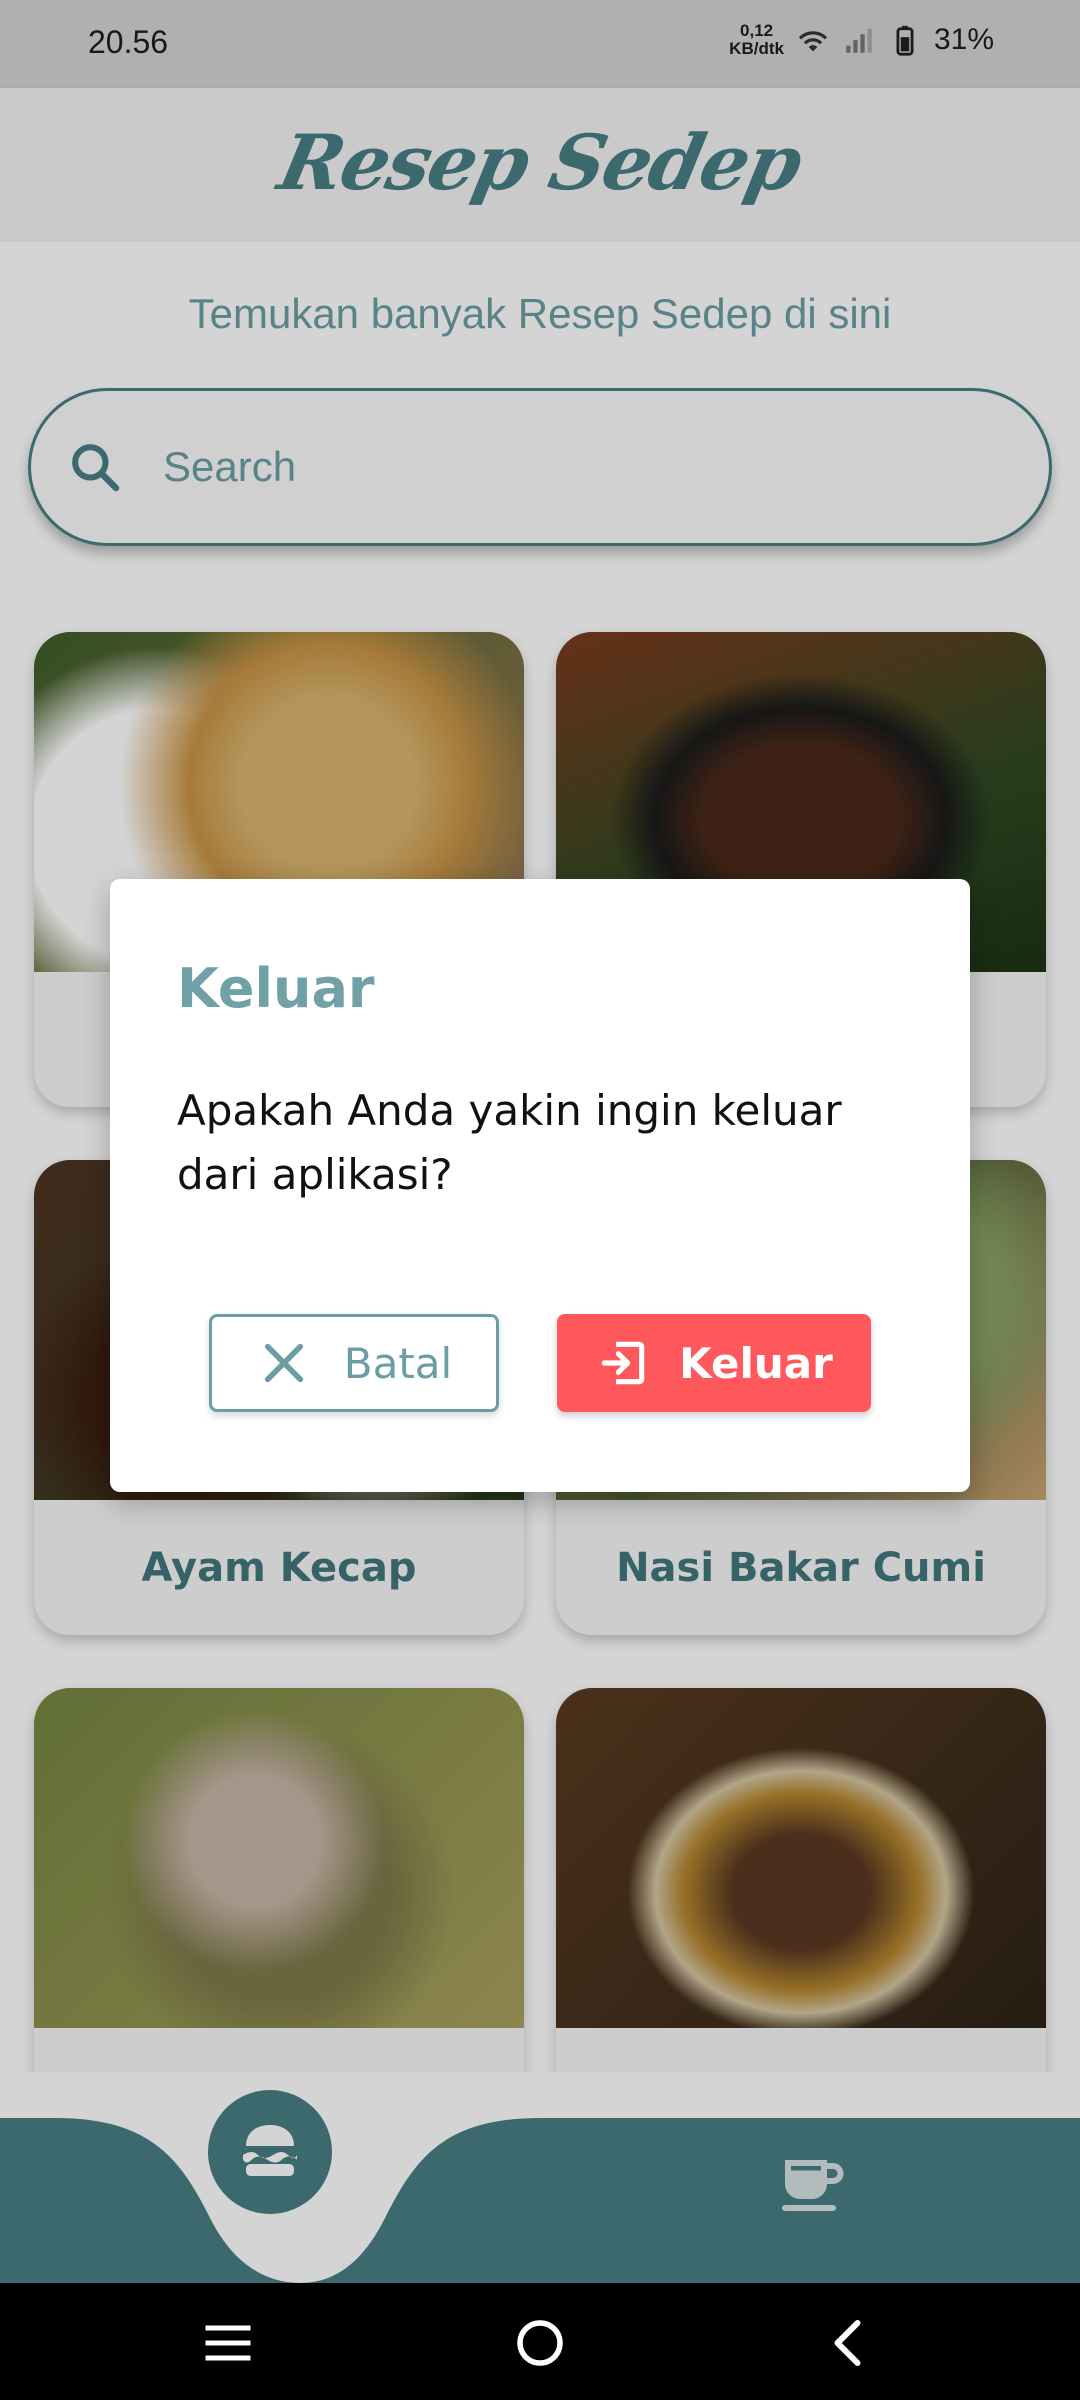 The image size is (1080, 2400). Describe the element at coordinates (850, 2343) in the screenshot. I see `back-icon` at that location.